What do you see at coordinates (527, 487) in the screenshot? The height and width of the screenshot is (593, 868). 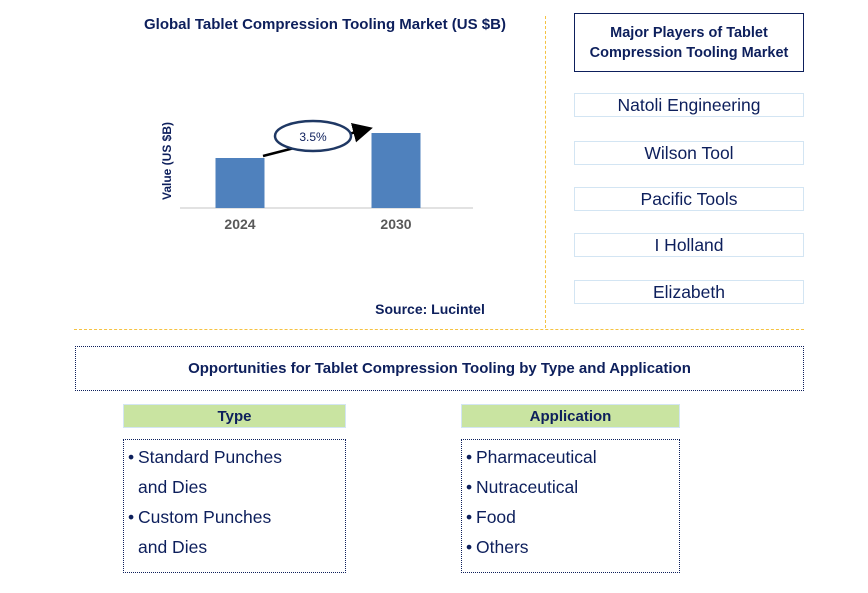 I see `application-item-text: Nutraceutical` at bounding box center [527, 487].